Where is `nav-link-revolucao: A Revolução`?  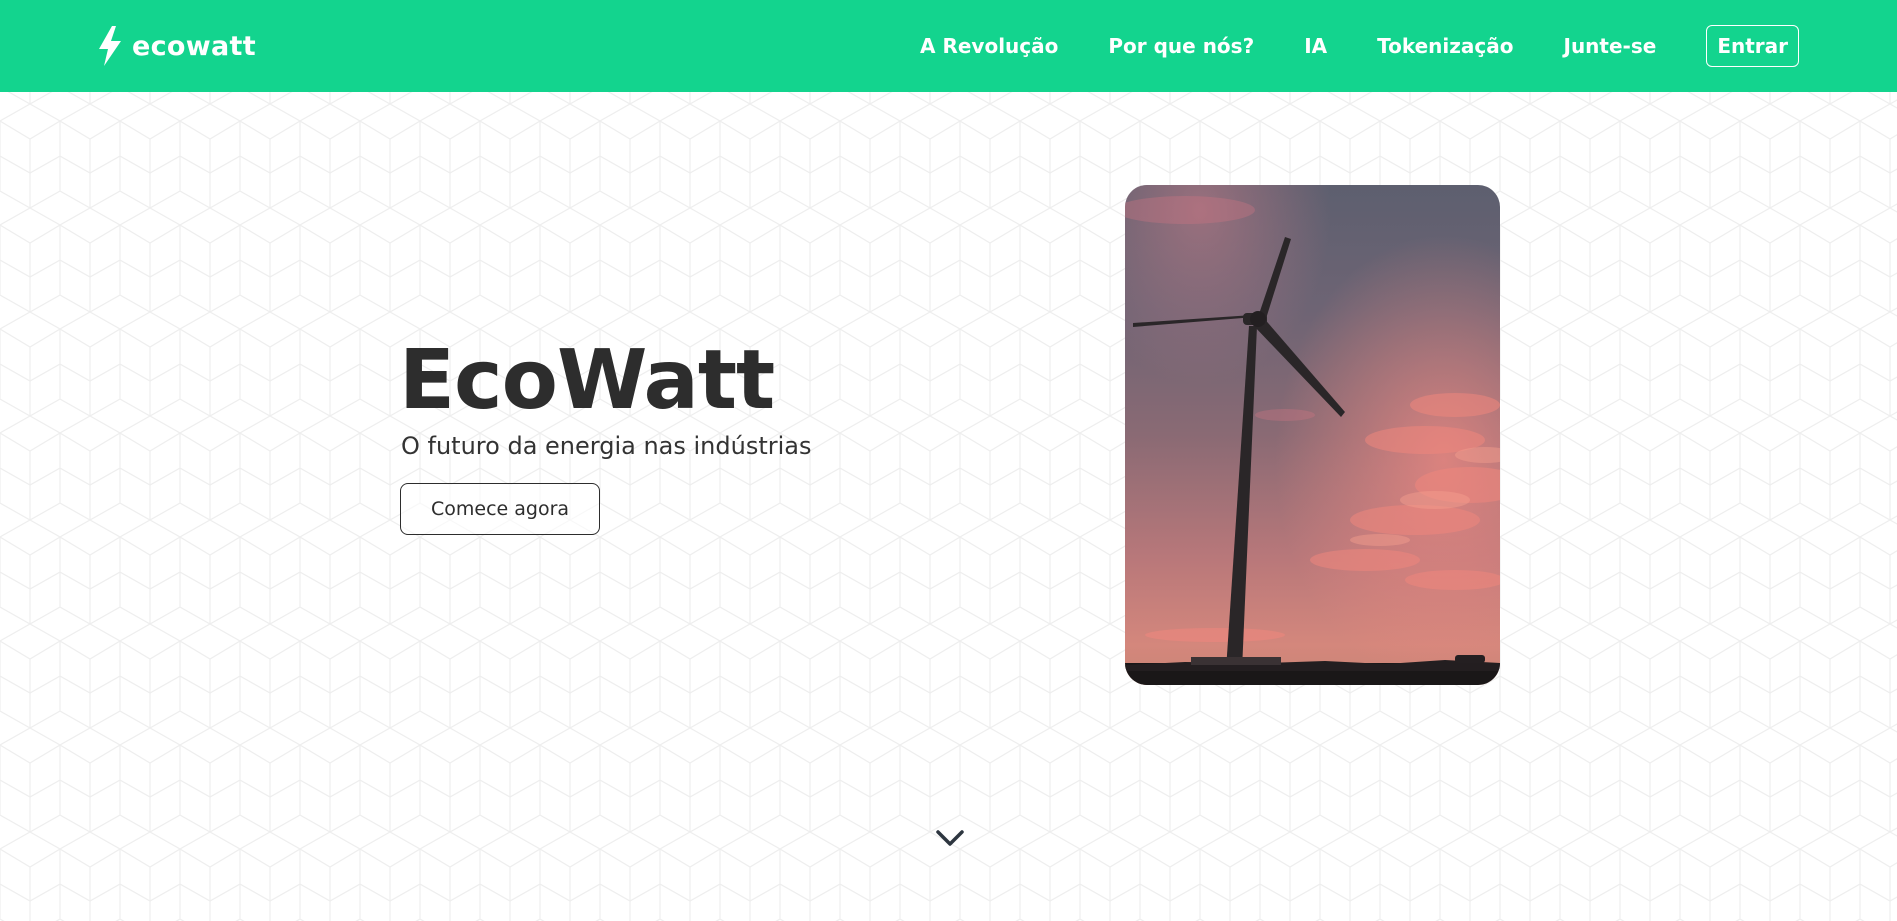 nav-link-revolucao: A Revolução is located at coordinates (989, 46).